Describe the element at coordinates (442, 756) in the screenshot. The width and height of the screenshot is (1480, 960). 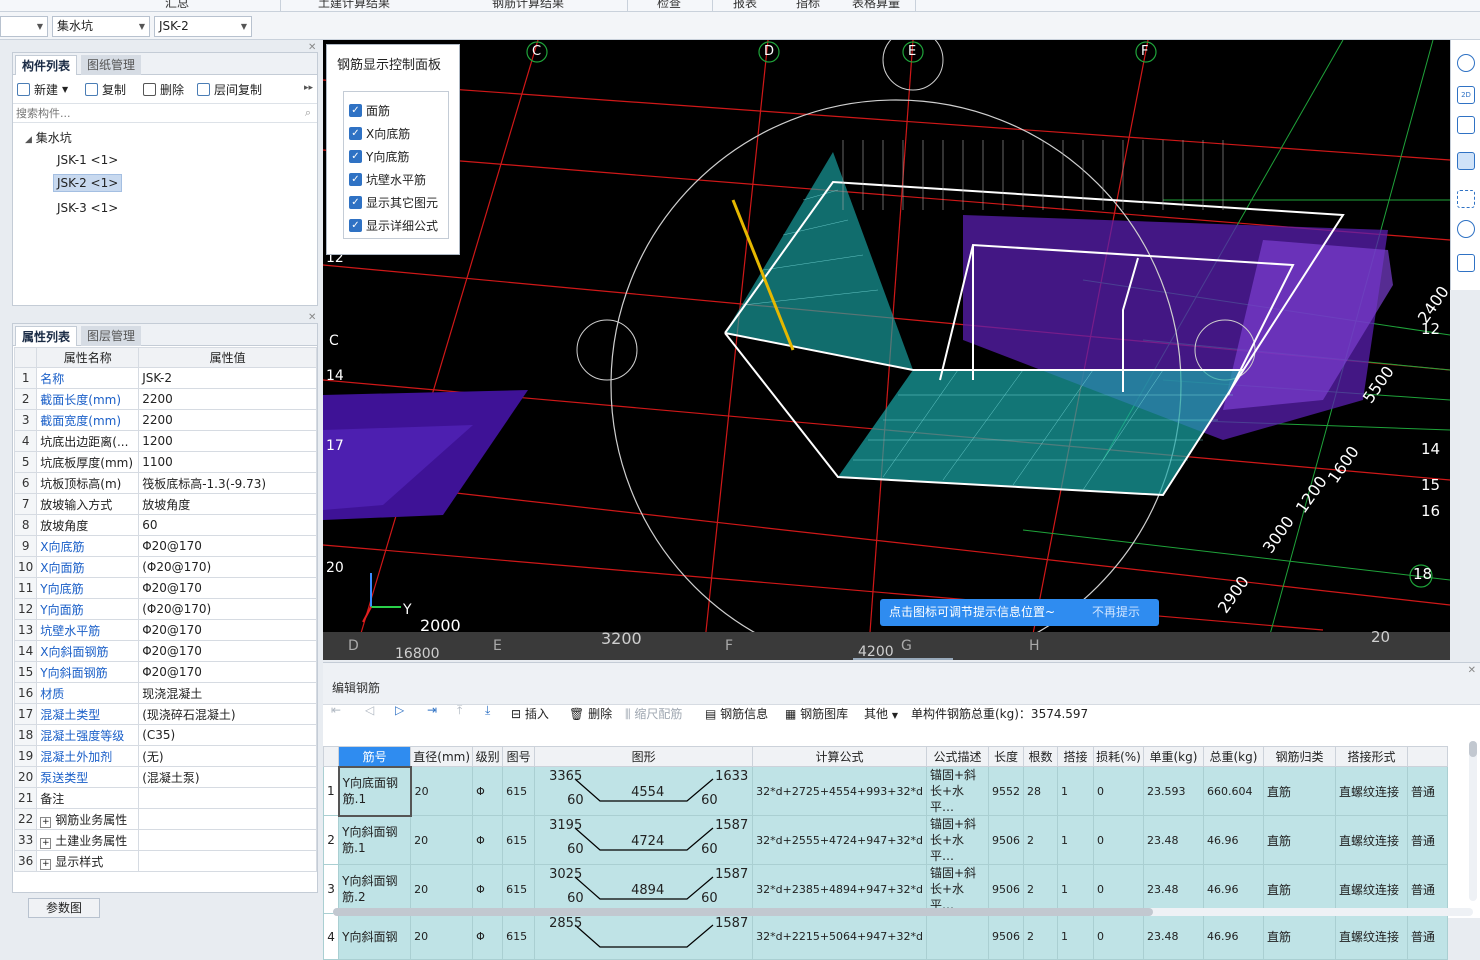
I see `col-header: 直径(mm)` at that location.